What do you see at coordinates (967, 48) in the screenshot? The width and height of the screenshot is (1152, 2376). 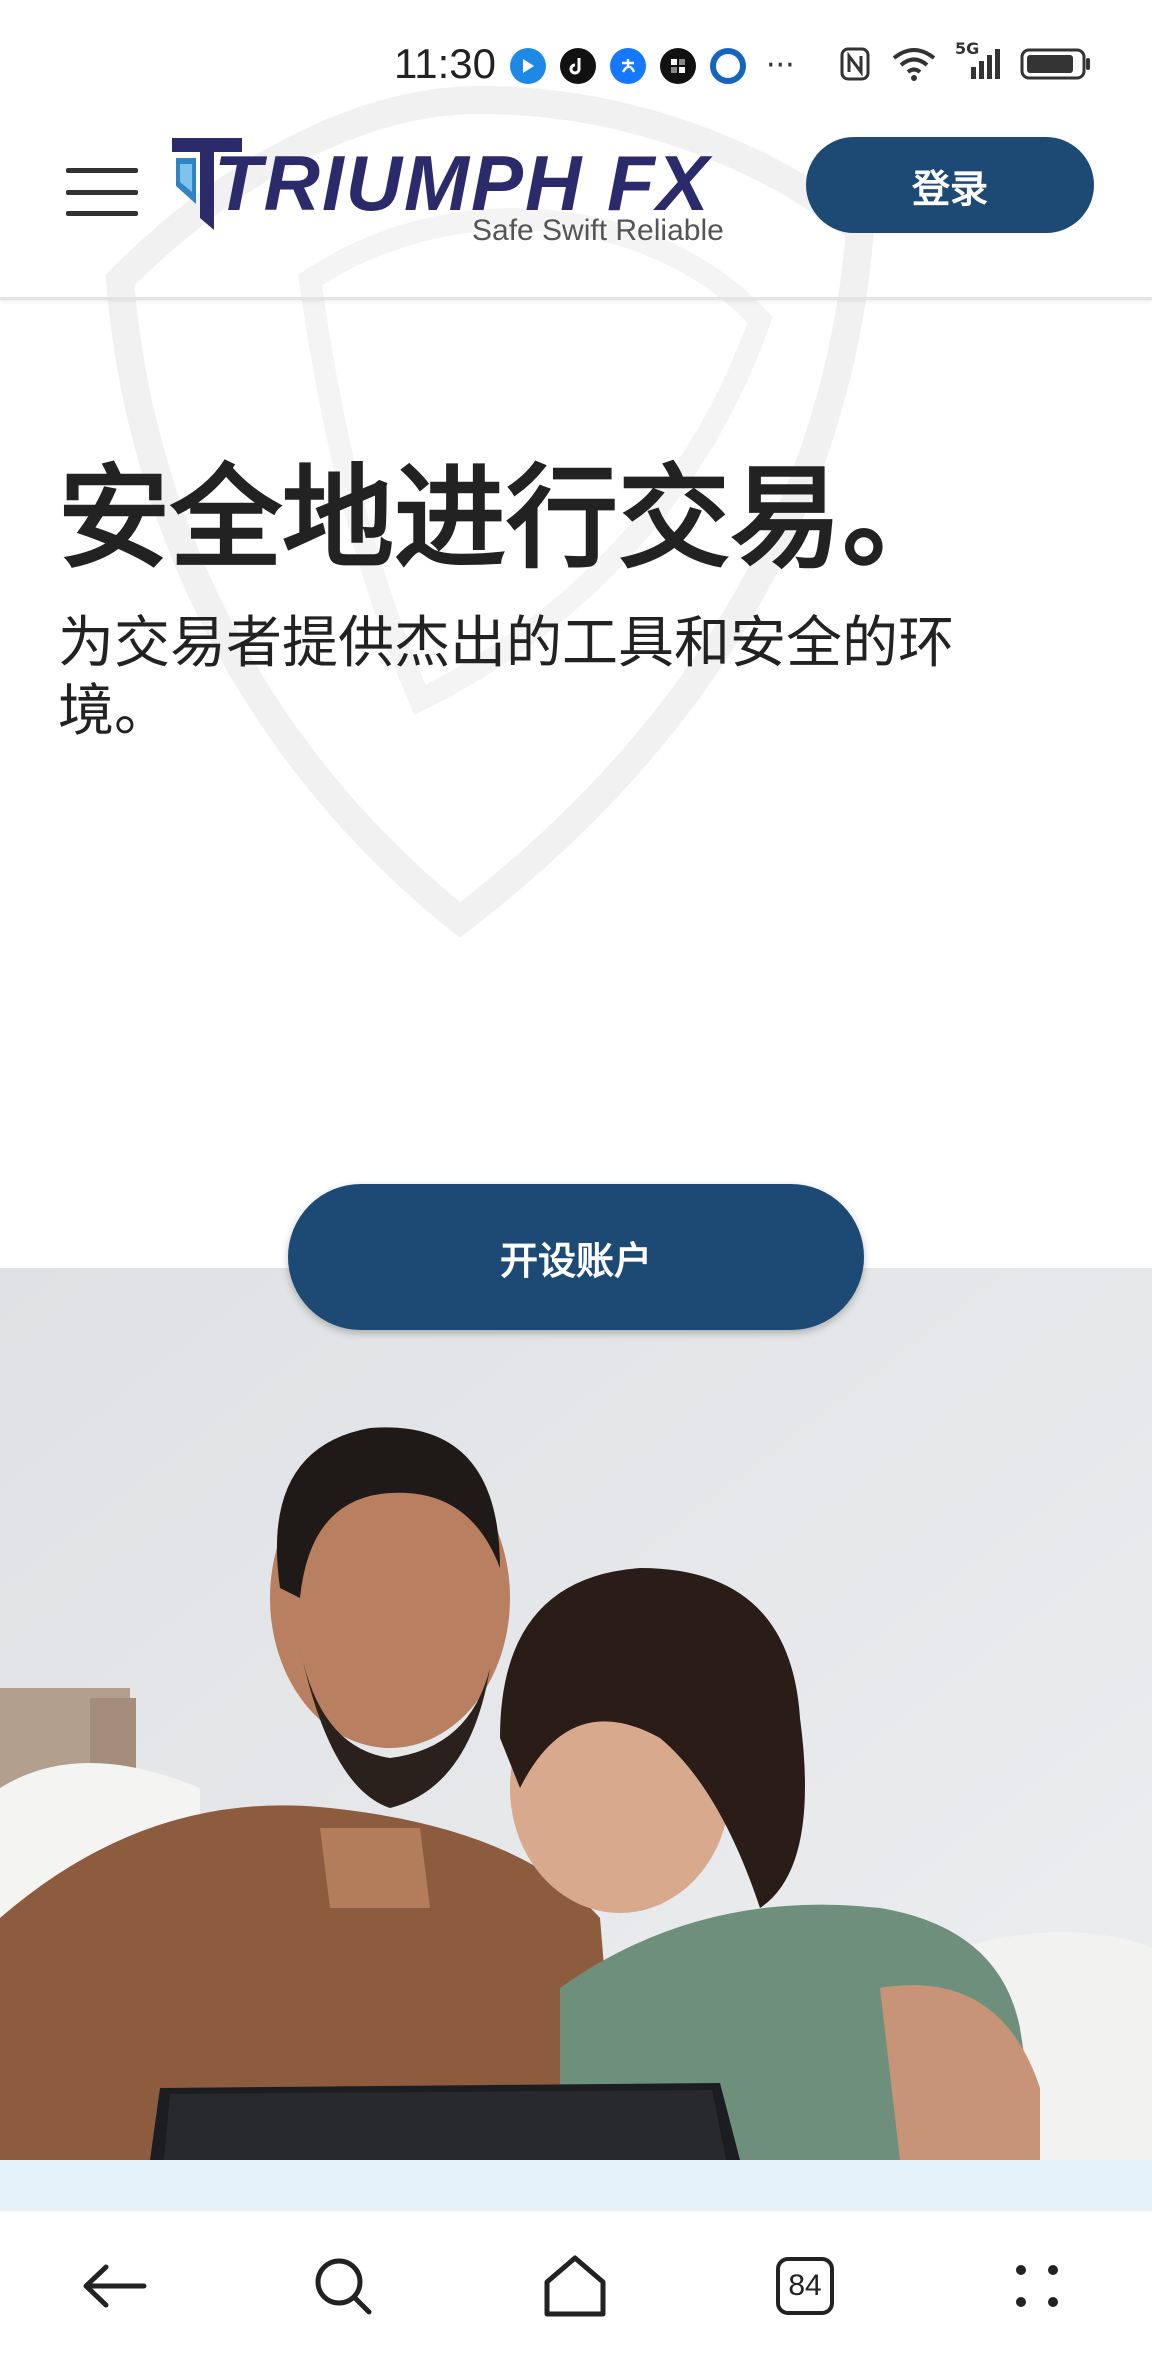 I see `network-type: 5G` at bounding box center [967, 48].